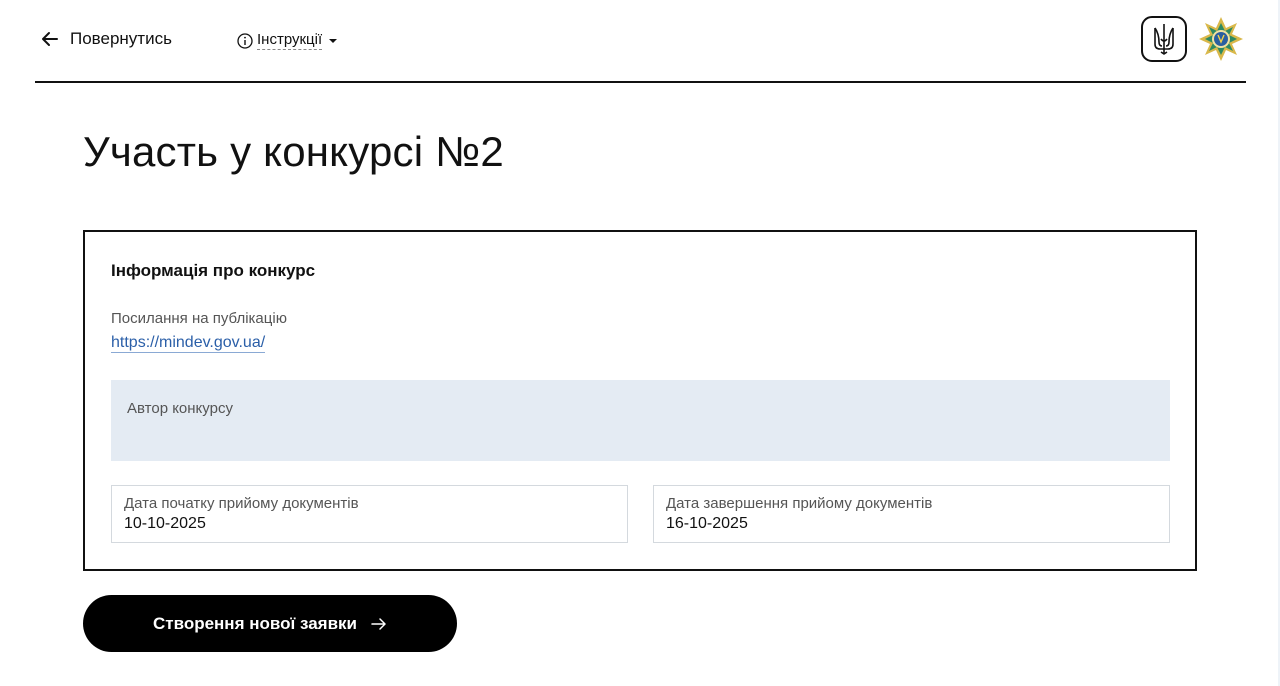 The height and width of the screenshot is (686, 1280). Describe the element at coordinates (245, 40) in the screenshot. I see `info-icon` at that location.